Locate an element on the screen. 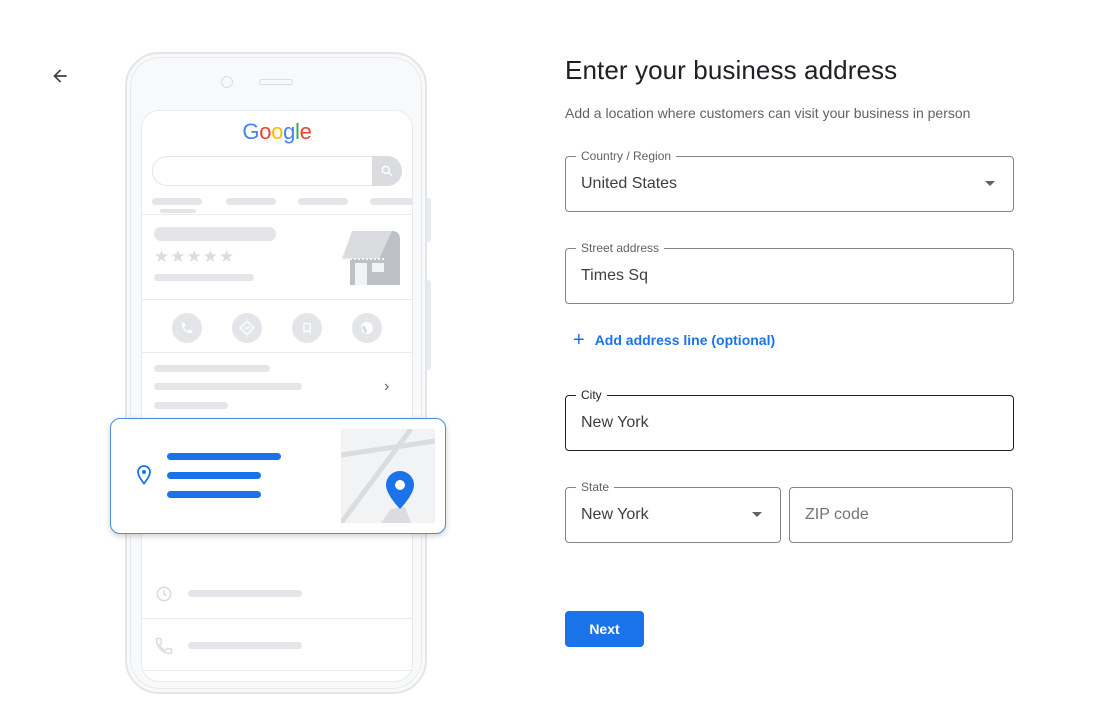  state-select: State New York is located at coordinates (673, 511).